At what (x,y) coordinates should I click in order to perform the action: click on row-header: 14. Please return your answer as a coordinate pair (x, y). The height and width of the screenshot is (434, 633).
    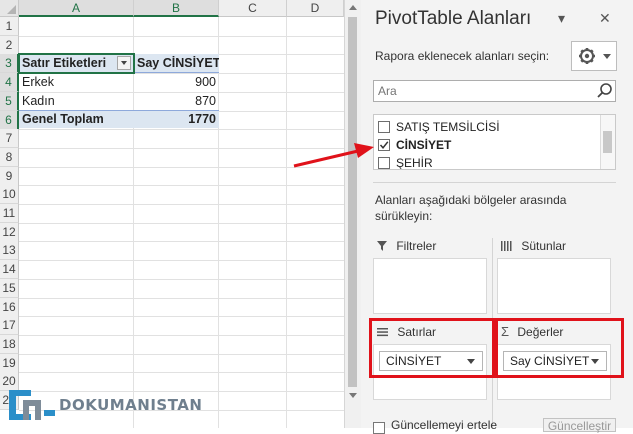
    Looking at the image, I should click on (9, 269).